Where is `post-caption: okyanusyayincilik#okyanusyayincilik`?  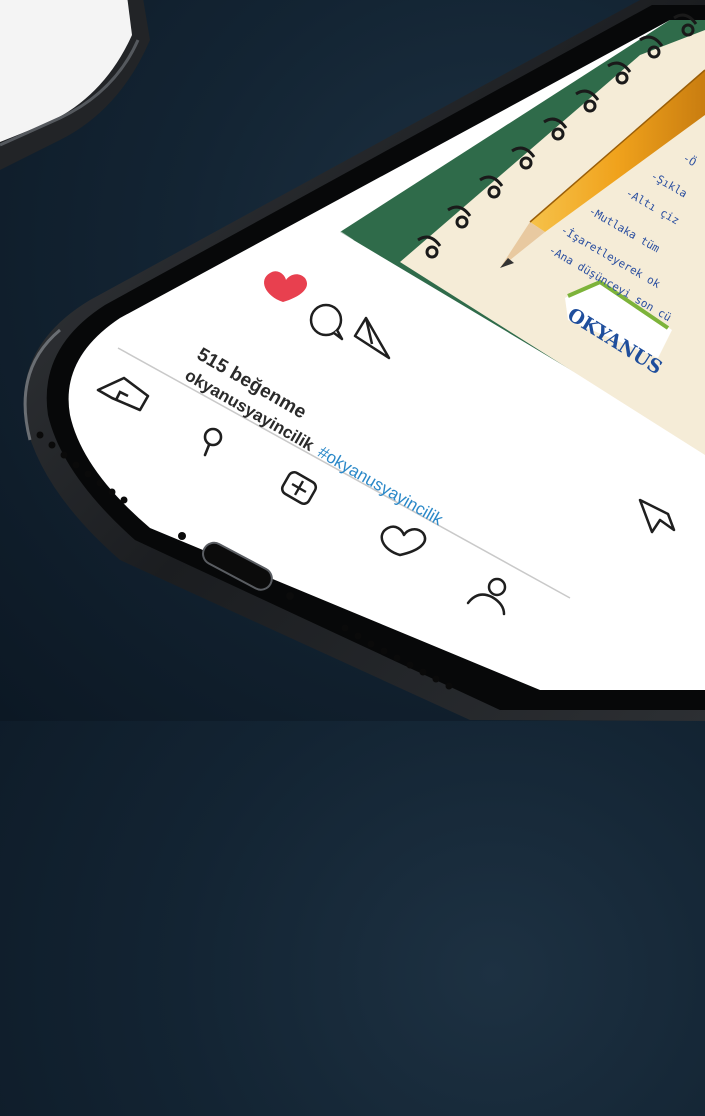
post-caption: okyanusyayincilik#okyanusyayincilik is located at coordinates (313, 448).